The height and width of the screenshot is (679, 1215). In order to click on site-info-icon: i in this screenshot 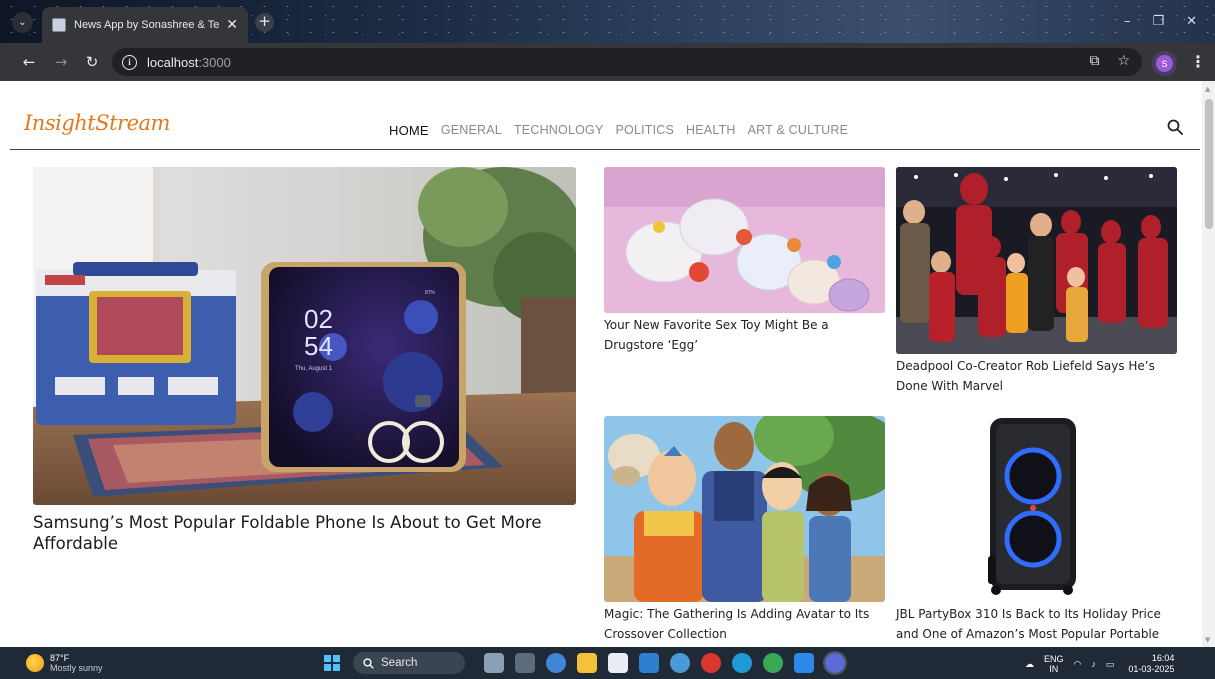, I will do `click(129, 62)`.